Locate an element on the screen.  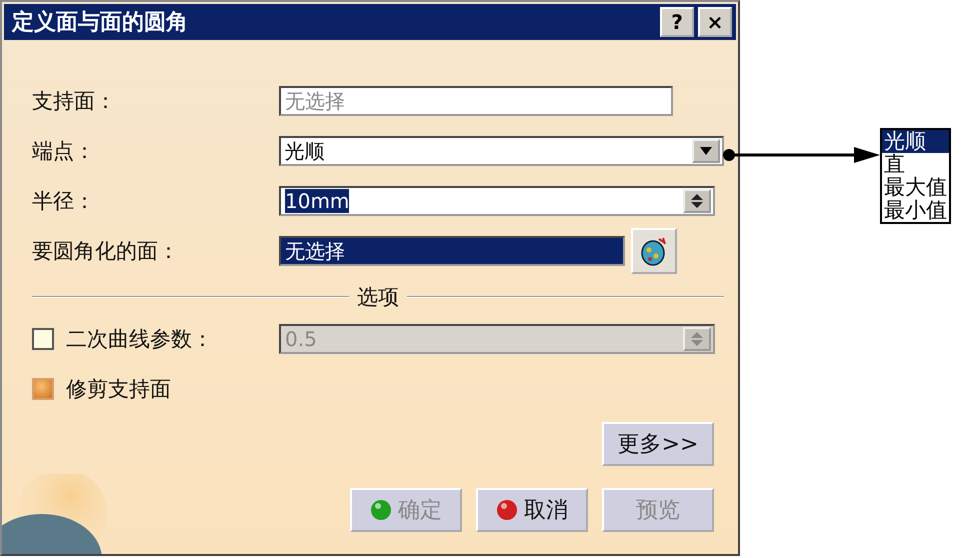
close-button: × is located at coordinates (715, 22).